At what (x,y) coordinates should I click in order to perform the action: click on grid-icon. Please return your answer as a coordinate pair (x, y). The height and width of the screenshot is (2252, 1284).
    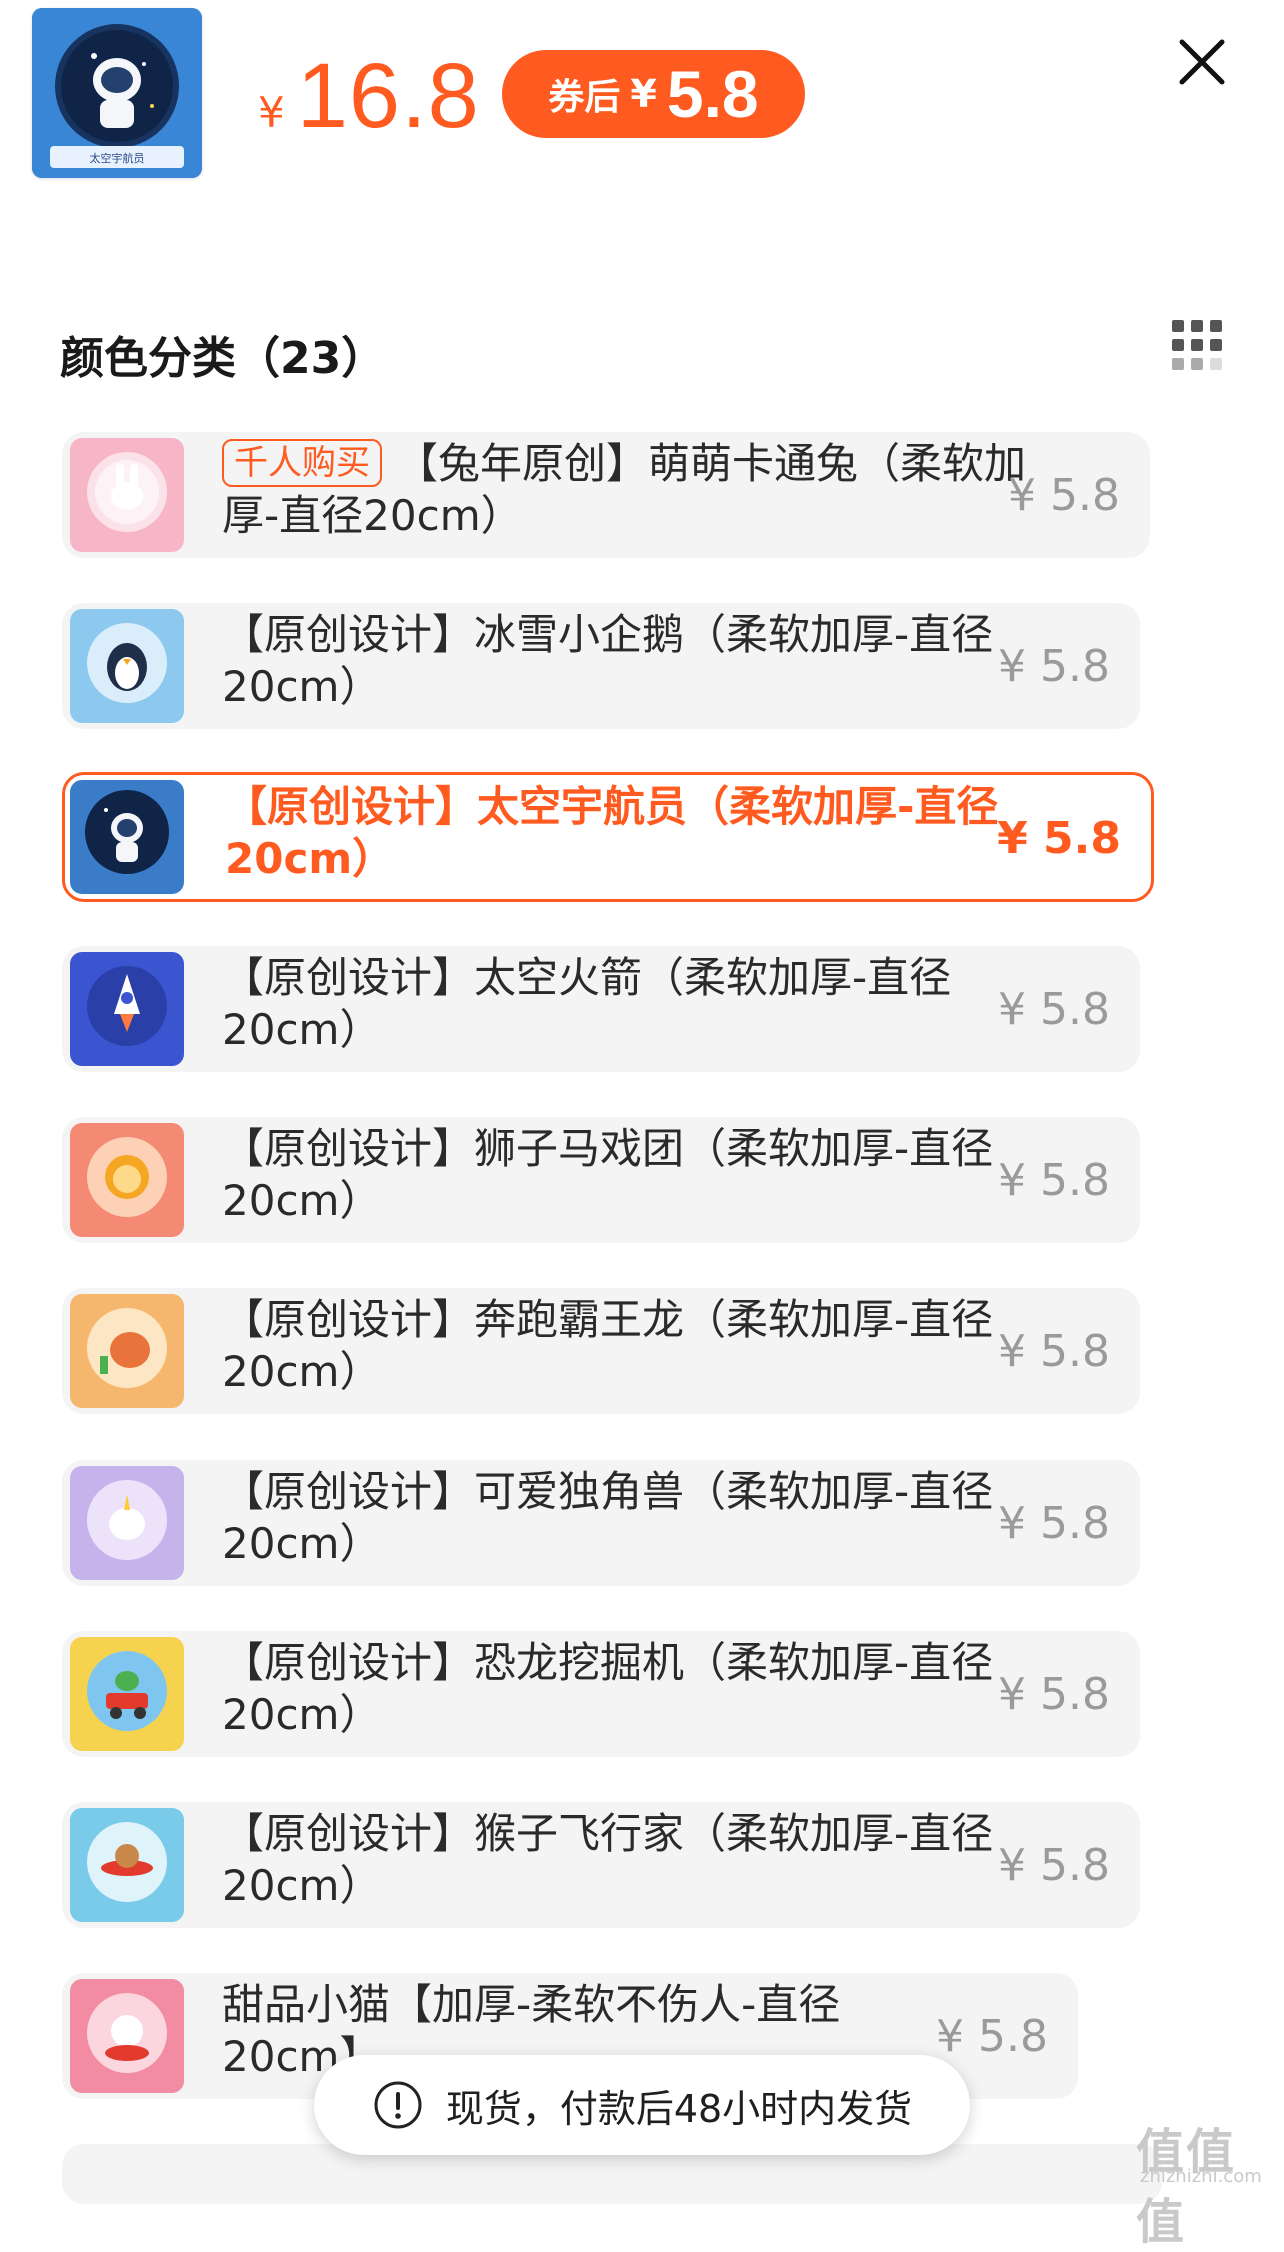
    Looking at the image, I should click on (1197, 345).